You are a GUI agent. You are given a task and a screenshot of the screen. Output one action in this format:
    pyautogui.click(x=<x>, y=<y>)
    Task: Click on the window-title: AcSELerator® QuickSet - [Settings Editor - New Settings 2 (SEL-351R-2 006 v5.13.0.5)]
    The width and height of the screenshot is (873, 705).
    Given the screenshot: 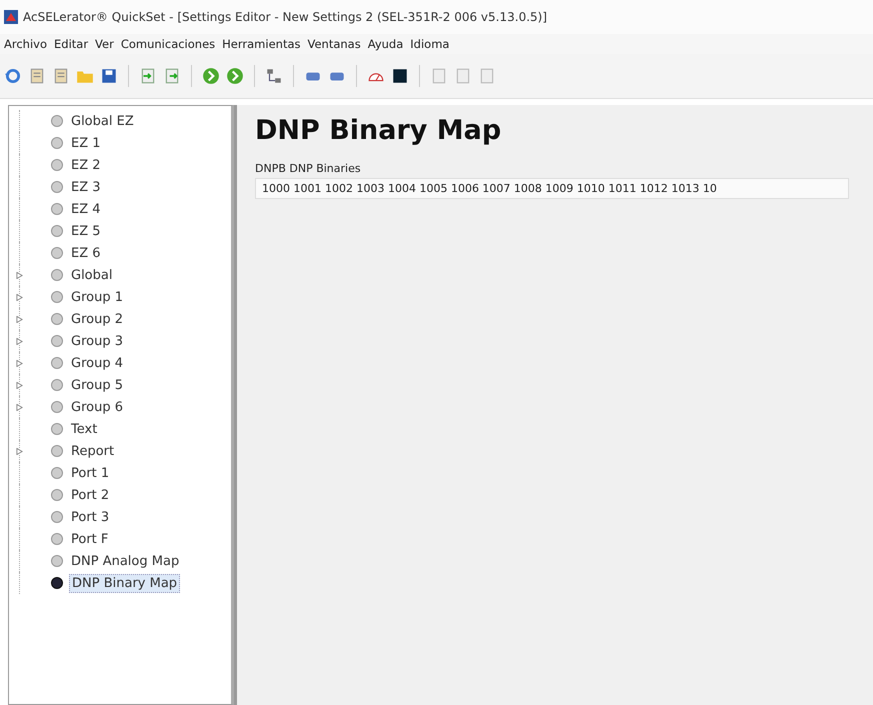 What is the action you would take?
    pyautogui.click(x=285, y=17)
    